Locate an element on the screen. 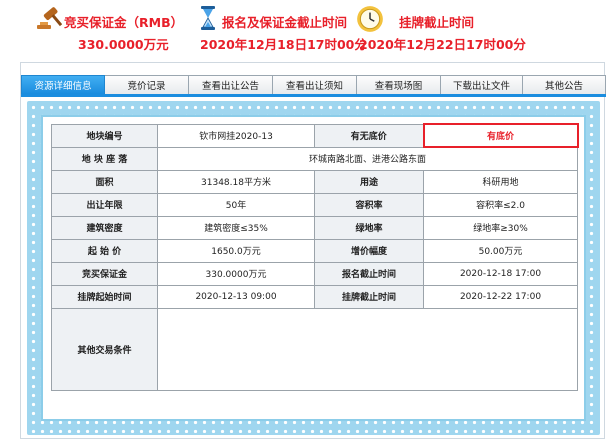 Image resolution: width=610 pixels, height=439 pixels. reg-deadline-value: 2020-12-18 17:00 is located at coordinates (500, 273).